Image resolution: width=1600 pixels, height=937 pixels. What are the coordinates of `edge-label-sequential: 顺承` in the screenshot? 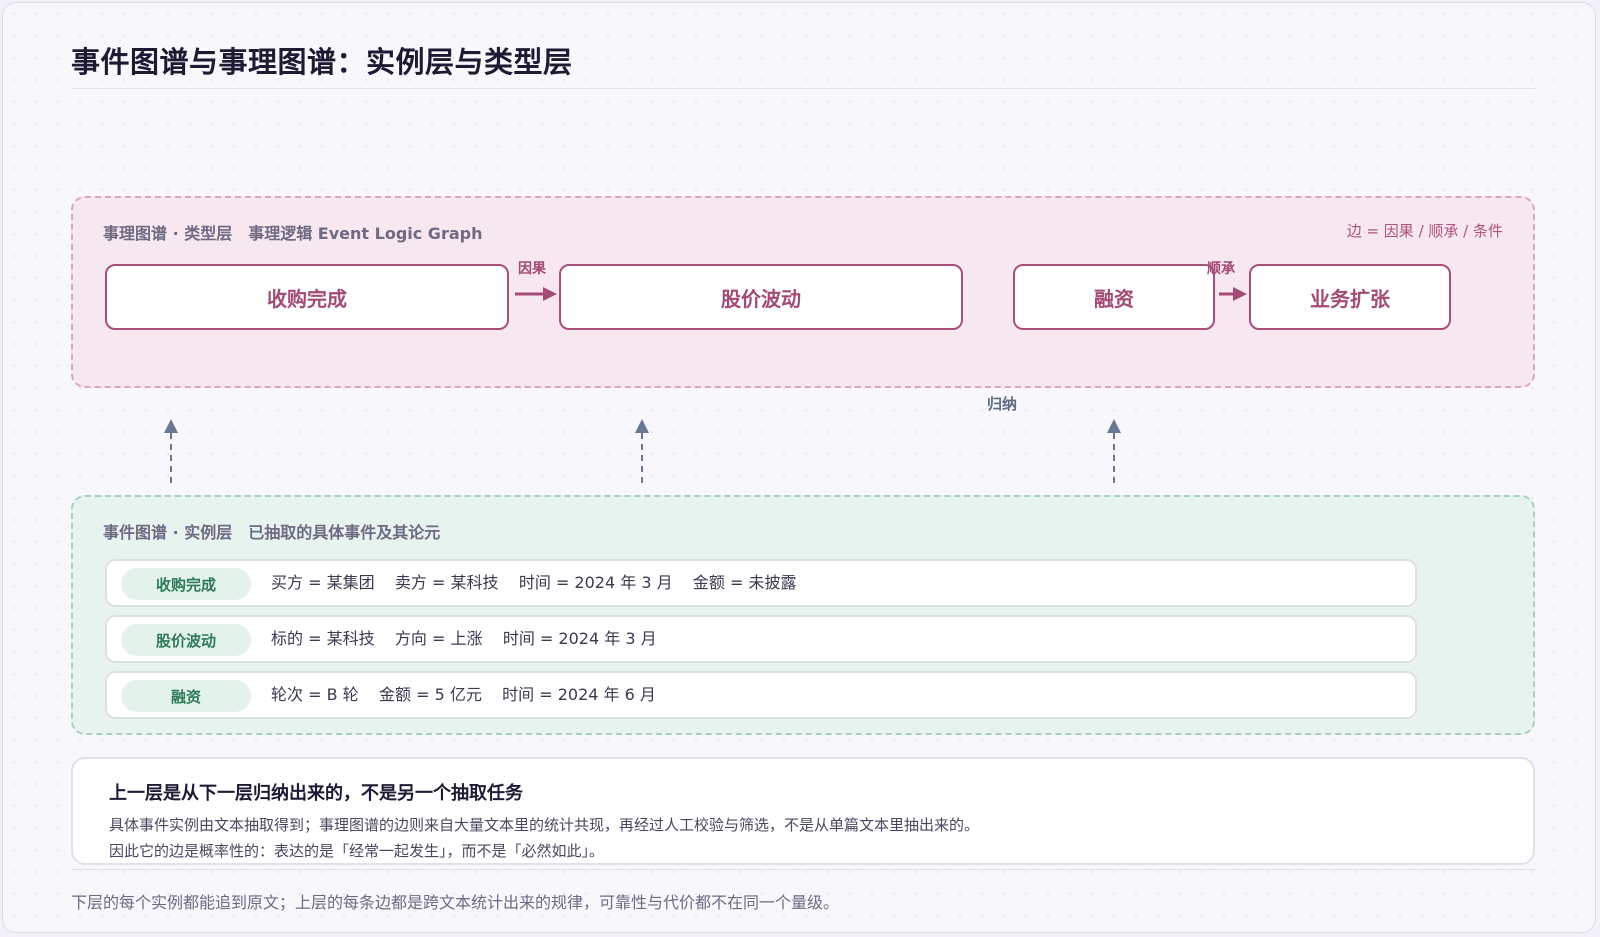 It's located at (1221, 269).